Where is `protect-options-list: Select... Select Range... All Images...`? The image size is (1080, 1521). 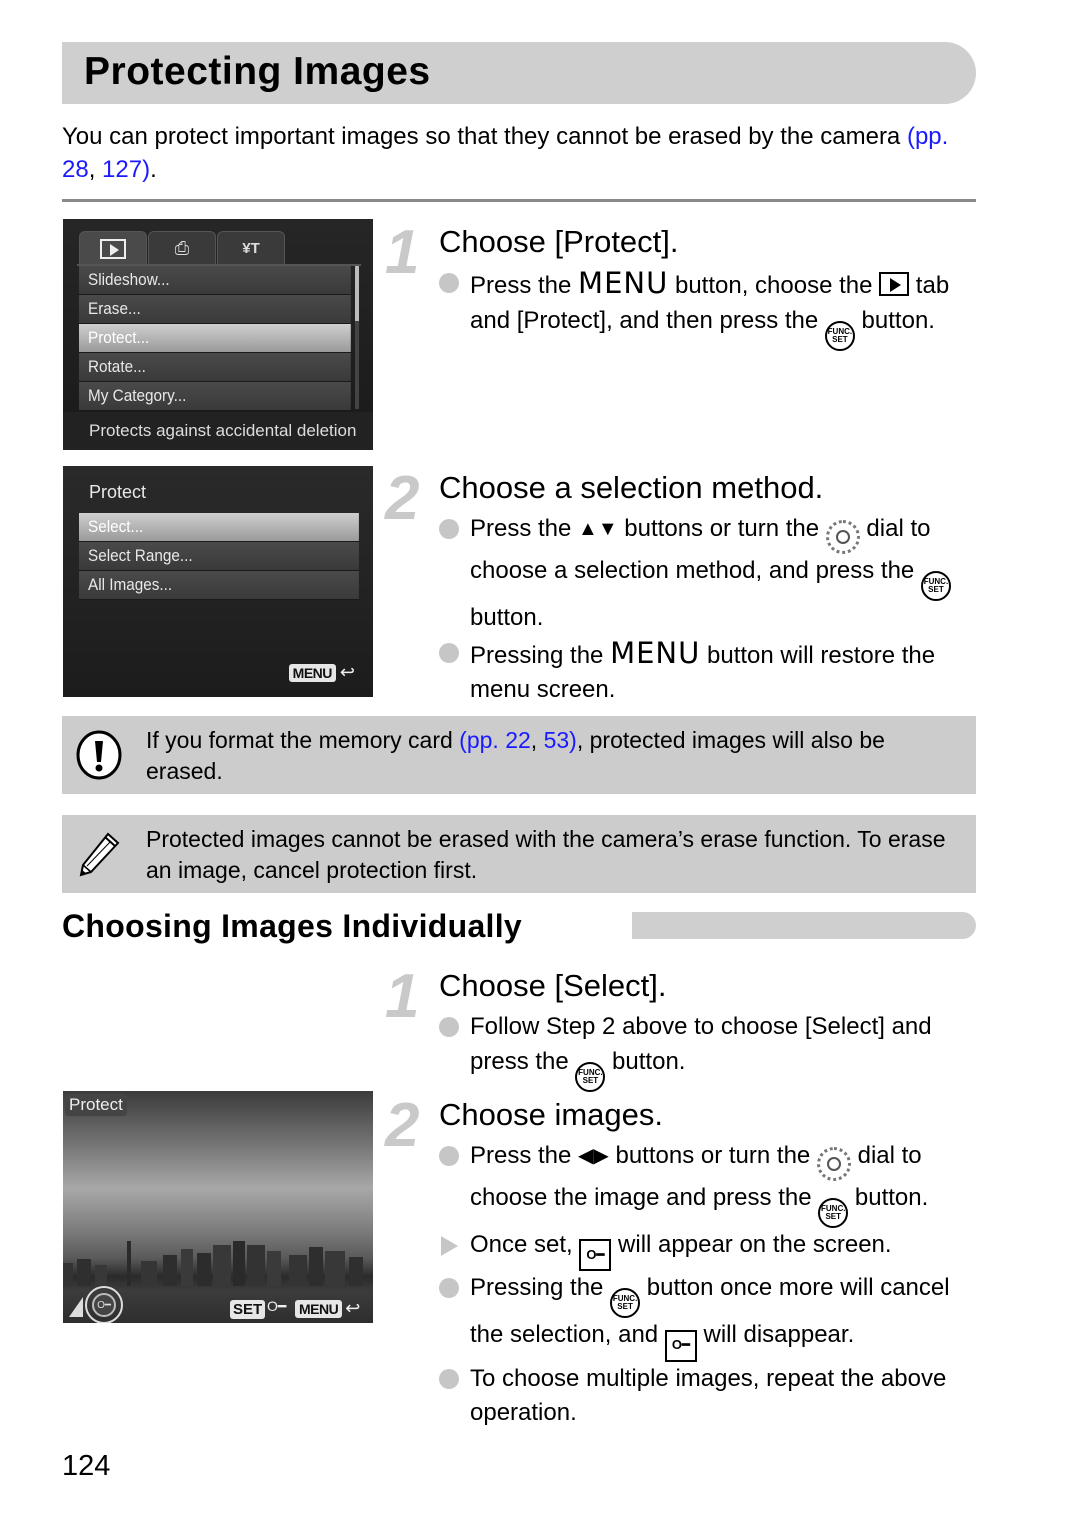 protect-options-list: Select... Select Range... All Images... is located at coordinates (219, 556).